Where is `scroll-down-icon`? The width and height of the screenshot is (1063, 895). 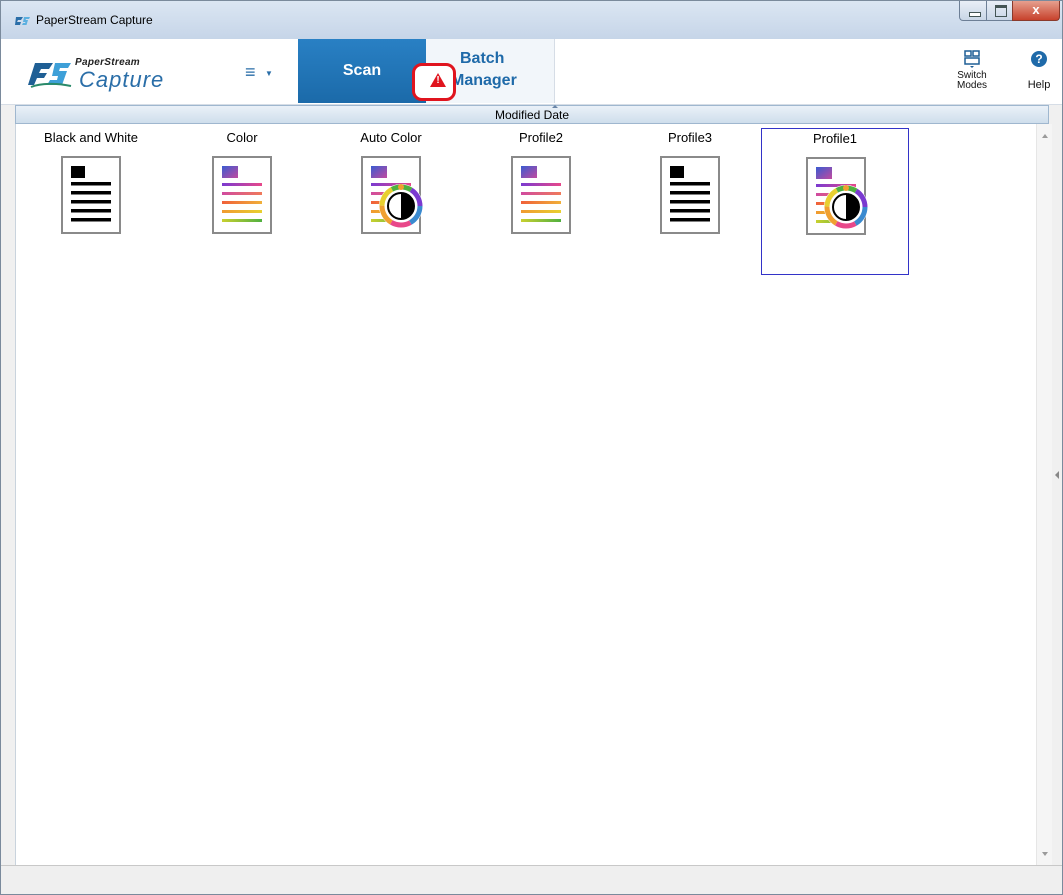 scroll-down-icon is located at coordinates (1045, 854).